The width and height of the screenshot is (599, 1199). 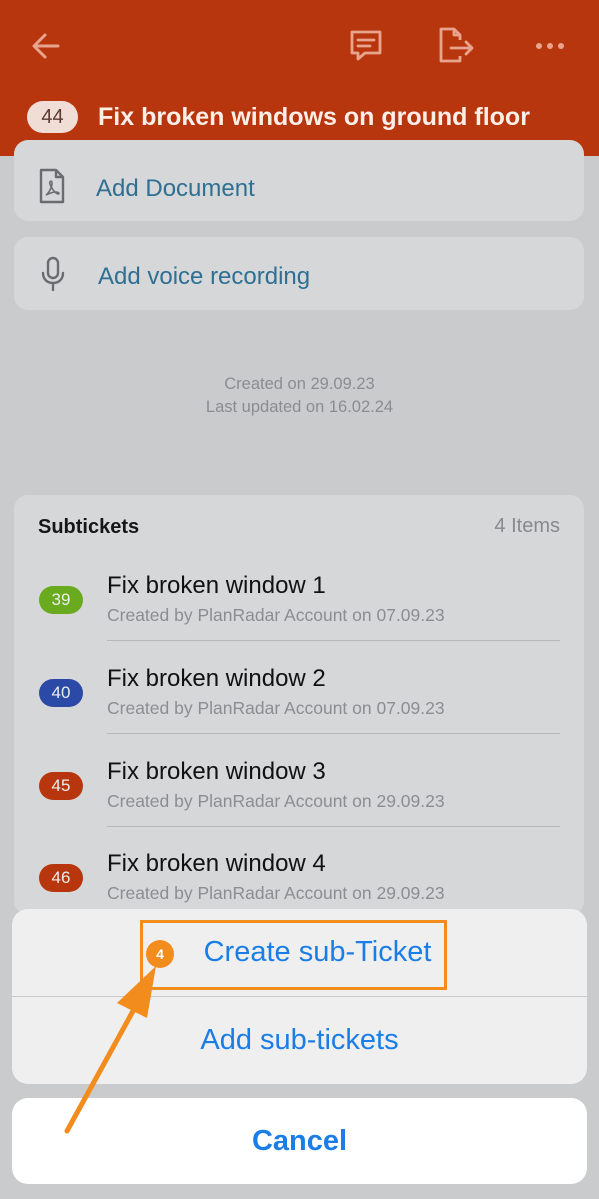 I want to click on cancel-button: Cancel, so click(x=299, y=1141).